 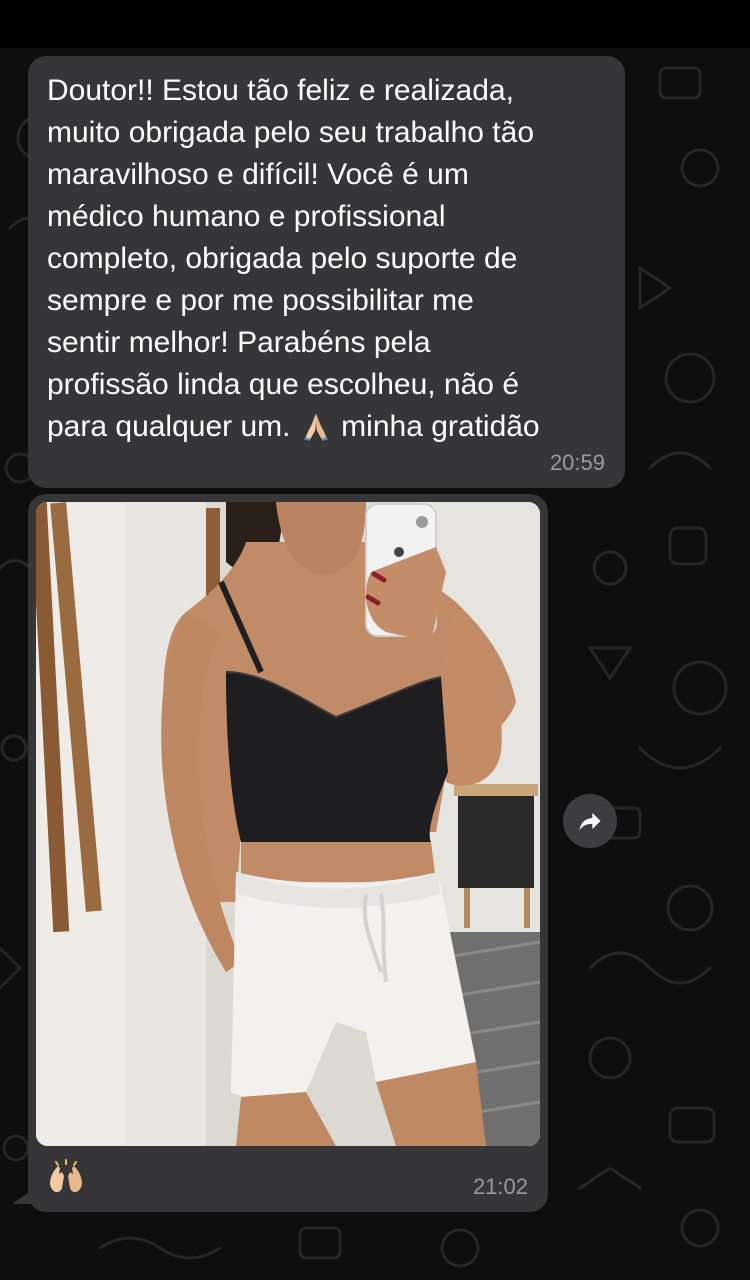 What do you see at coordinates (316, 427) in the screenshot?
I see `folded-hands-emoji-icon` at bounding box center [316, 427].